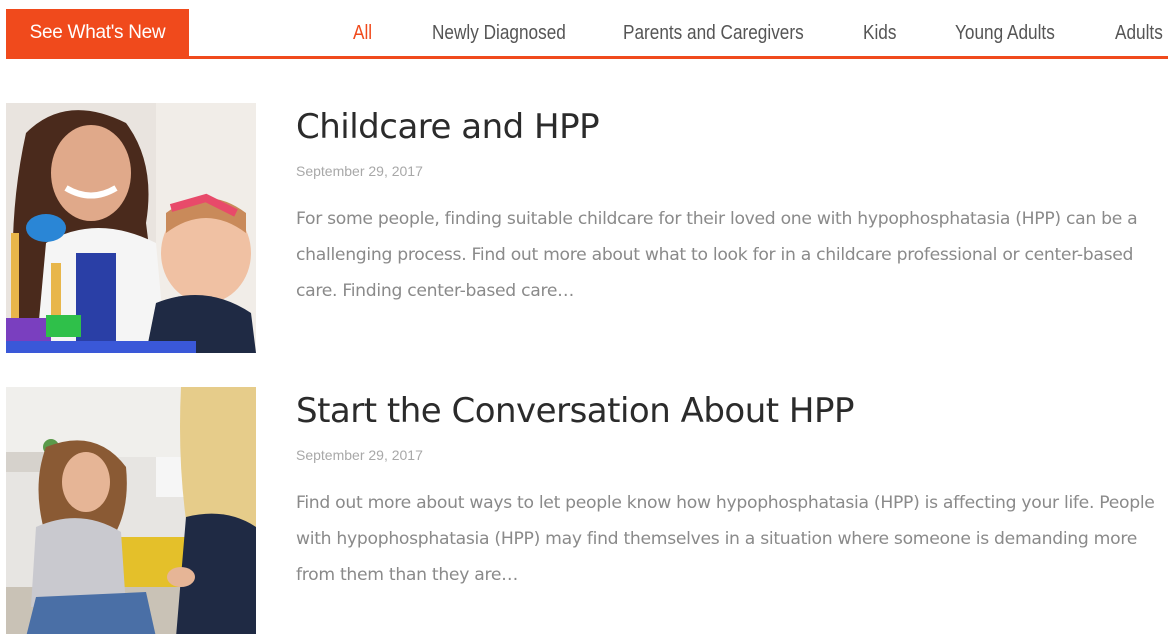  I want to click on nav-underline, so click(587, 57).